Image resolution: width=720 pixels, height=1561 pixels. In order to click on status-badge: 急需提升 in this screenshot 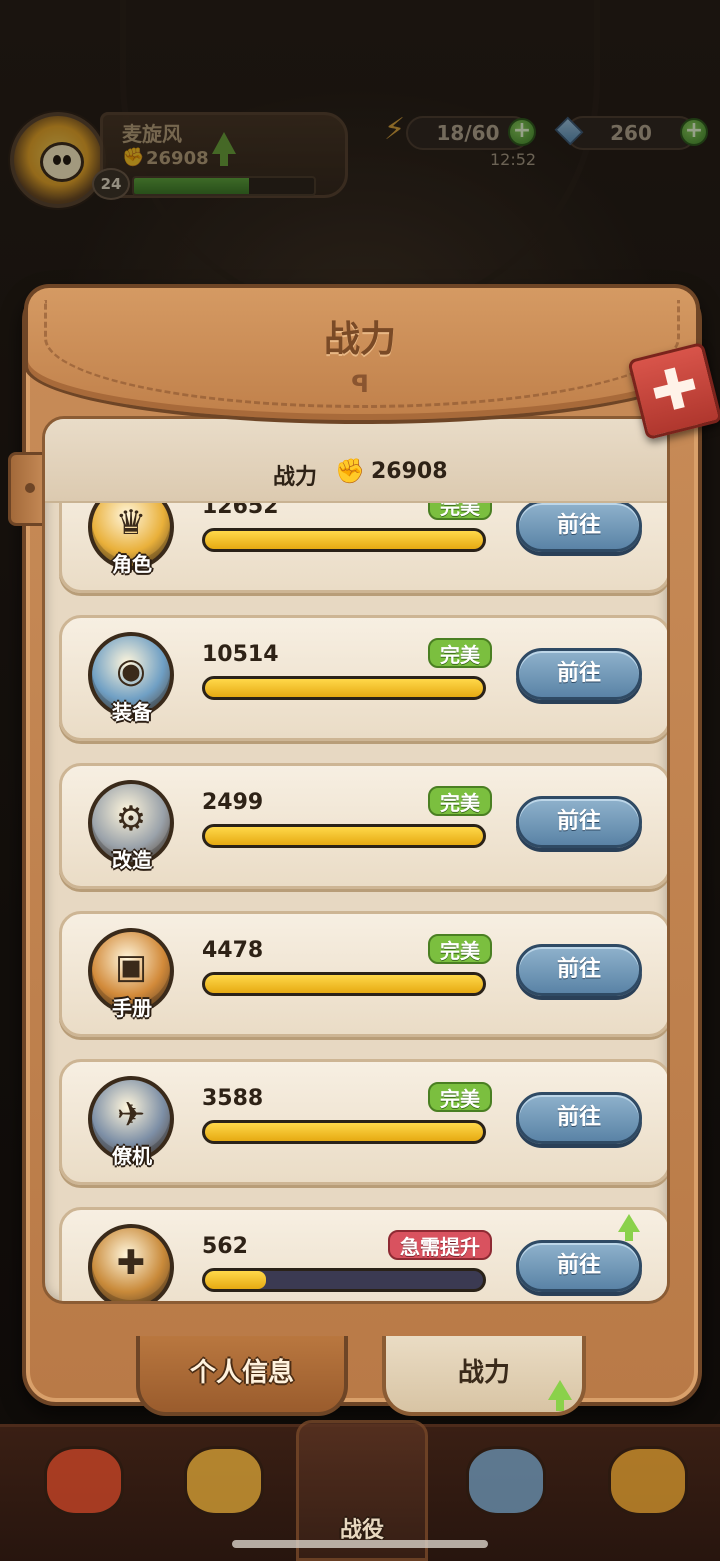, I will do `click(440, 1245)`.